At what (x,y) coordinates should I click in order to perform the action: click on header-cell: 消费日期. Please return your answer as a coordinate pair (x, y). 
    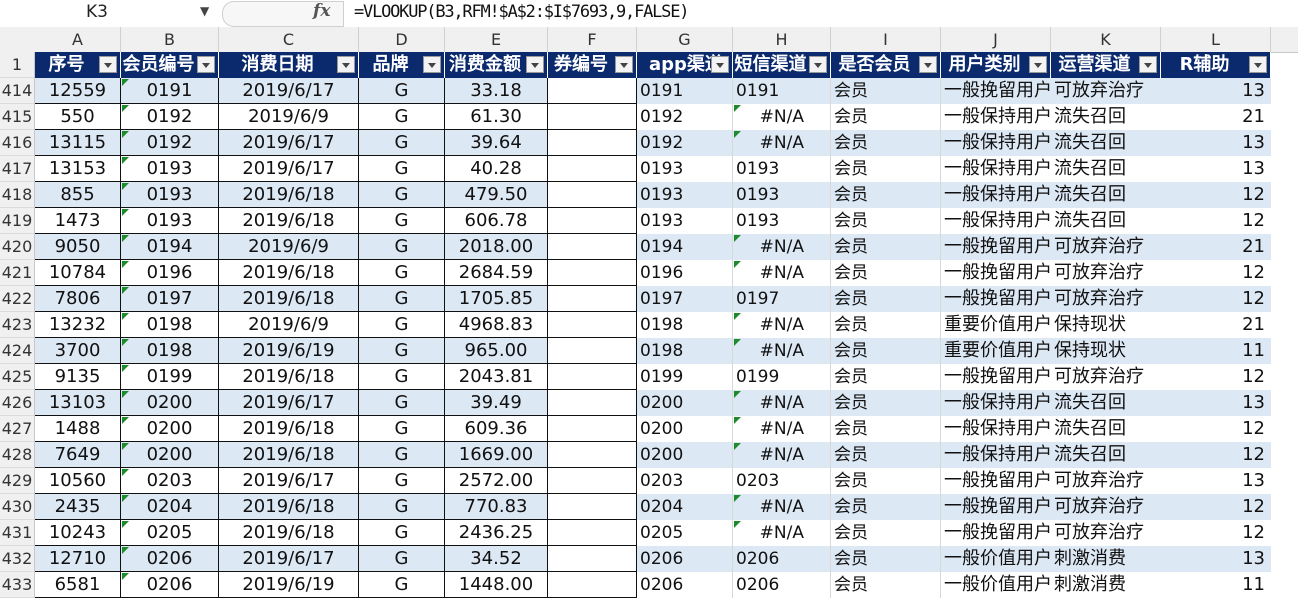
    Looking at the image, I should click on (289, 65).